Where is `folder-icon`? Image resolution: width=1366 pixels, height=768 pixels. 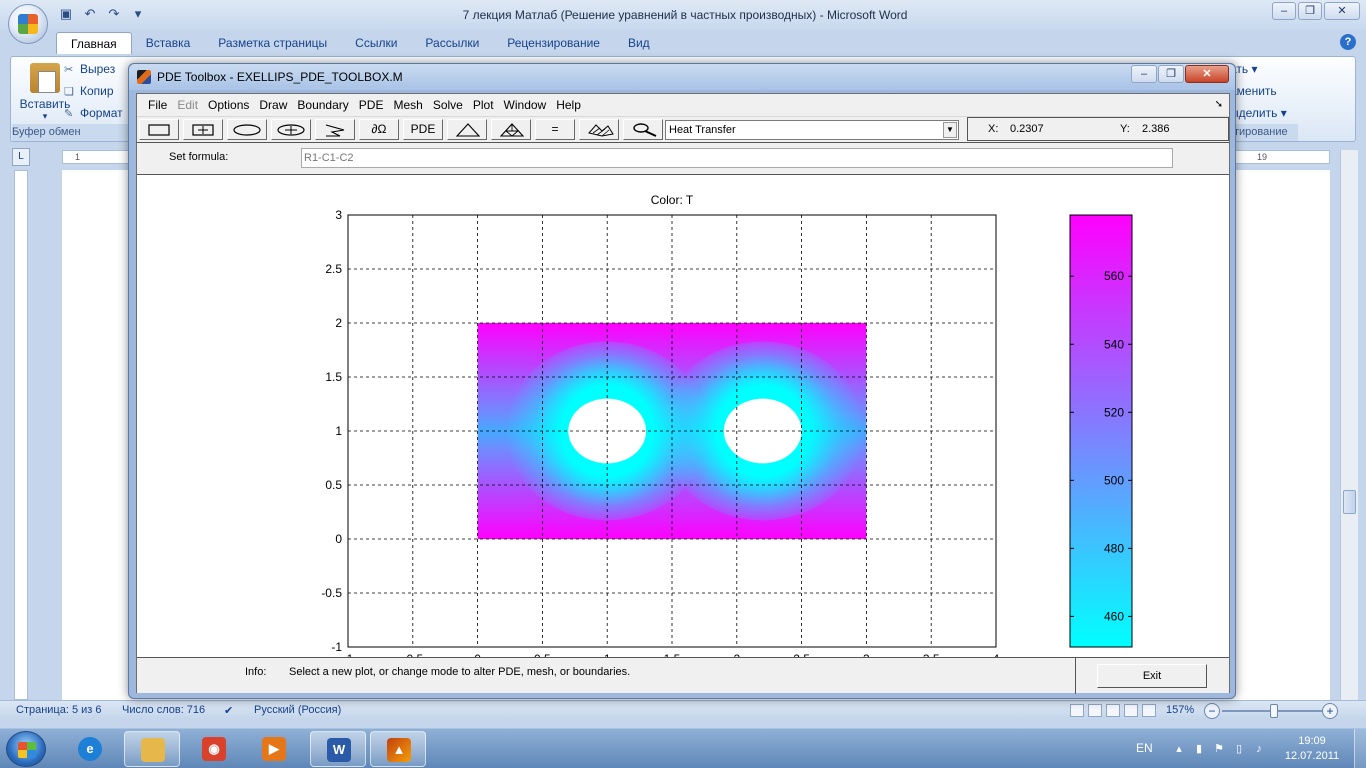 folder-icon is located at coordinates (153, 750).